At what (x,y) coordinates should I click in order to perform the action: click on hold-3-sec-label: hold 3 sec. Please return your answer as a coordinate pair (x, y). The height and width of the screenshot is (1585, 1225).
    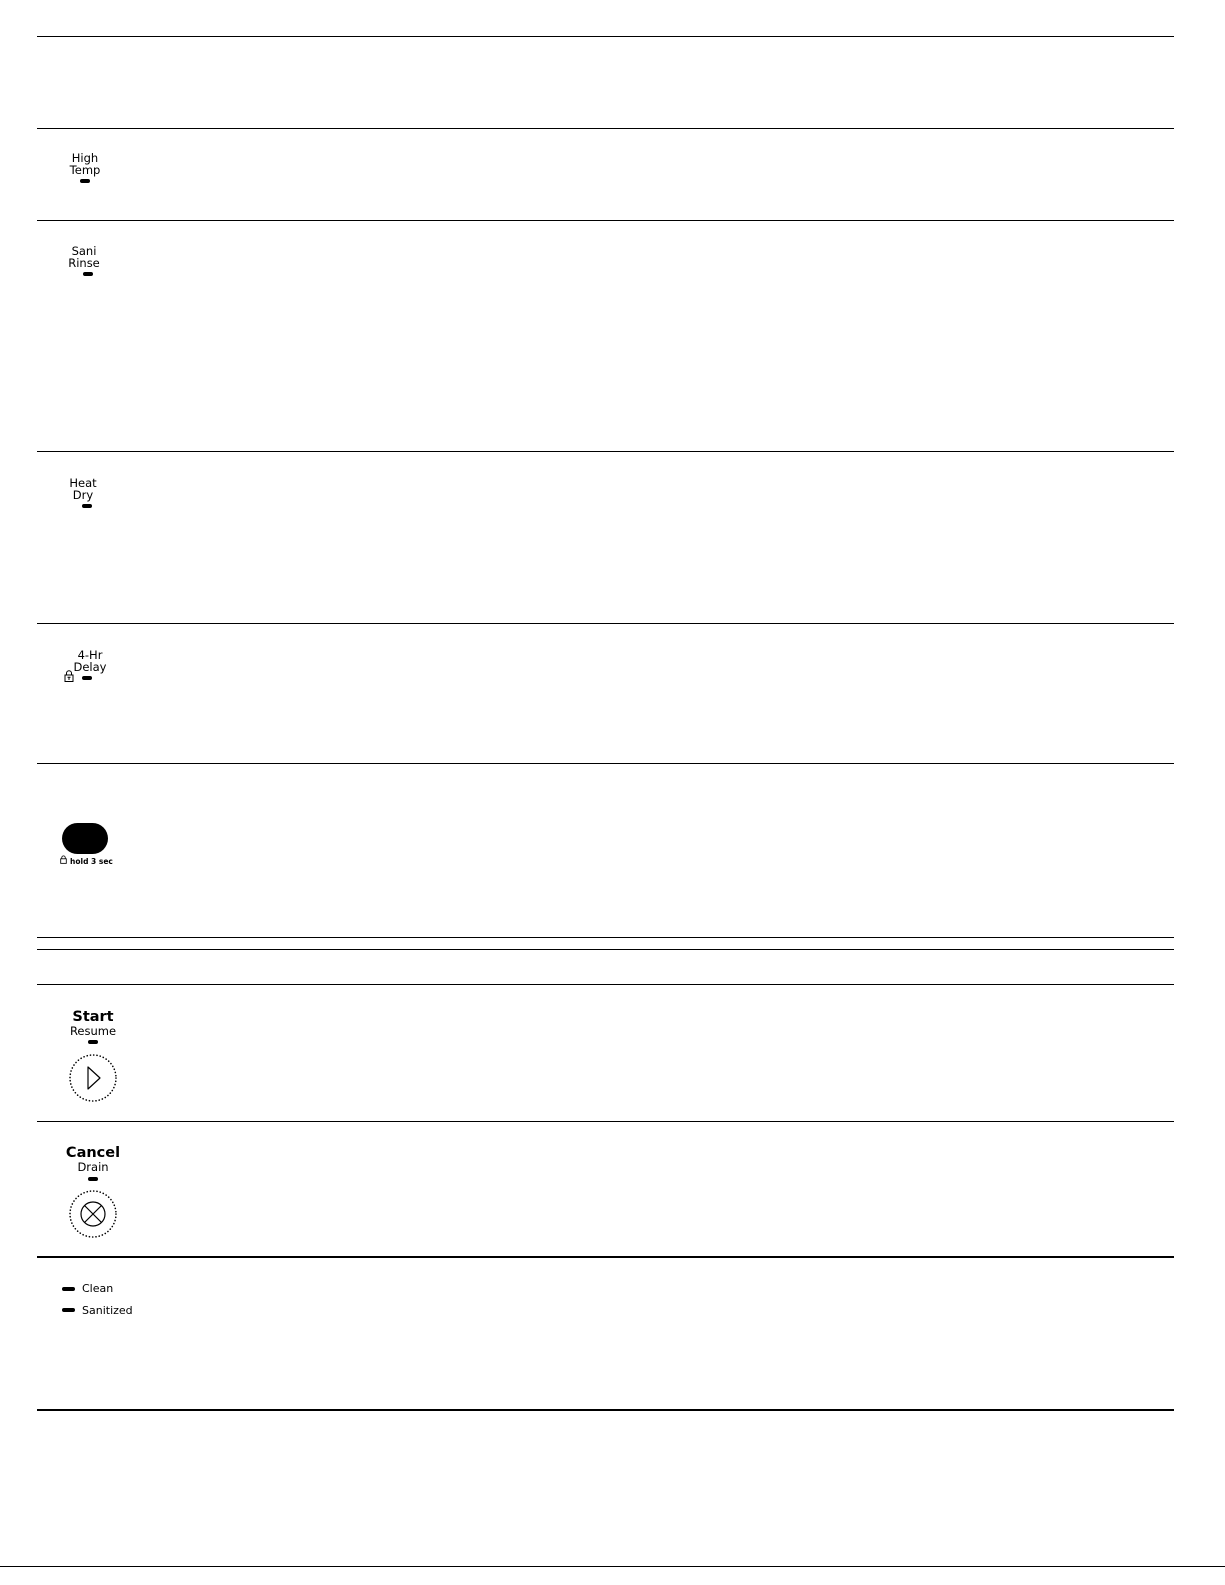
    Looking at the image, I should click on (91, 861).